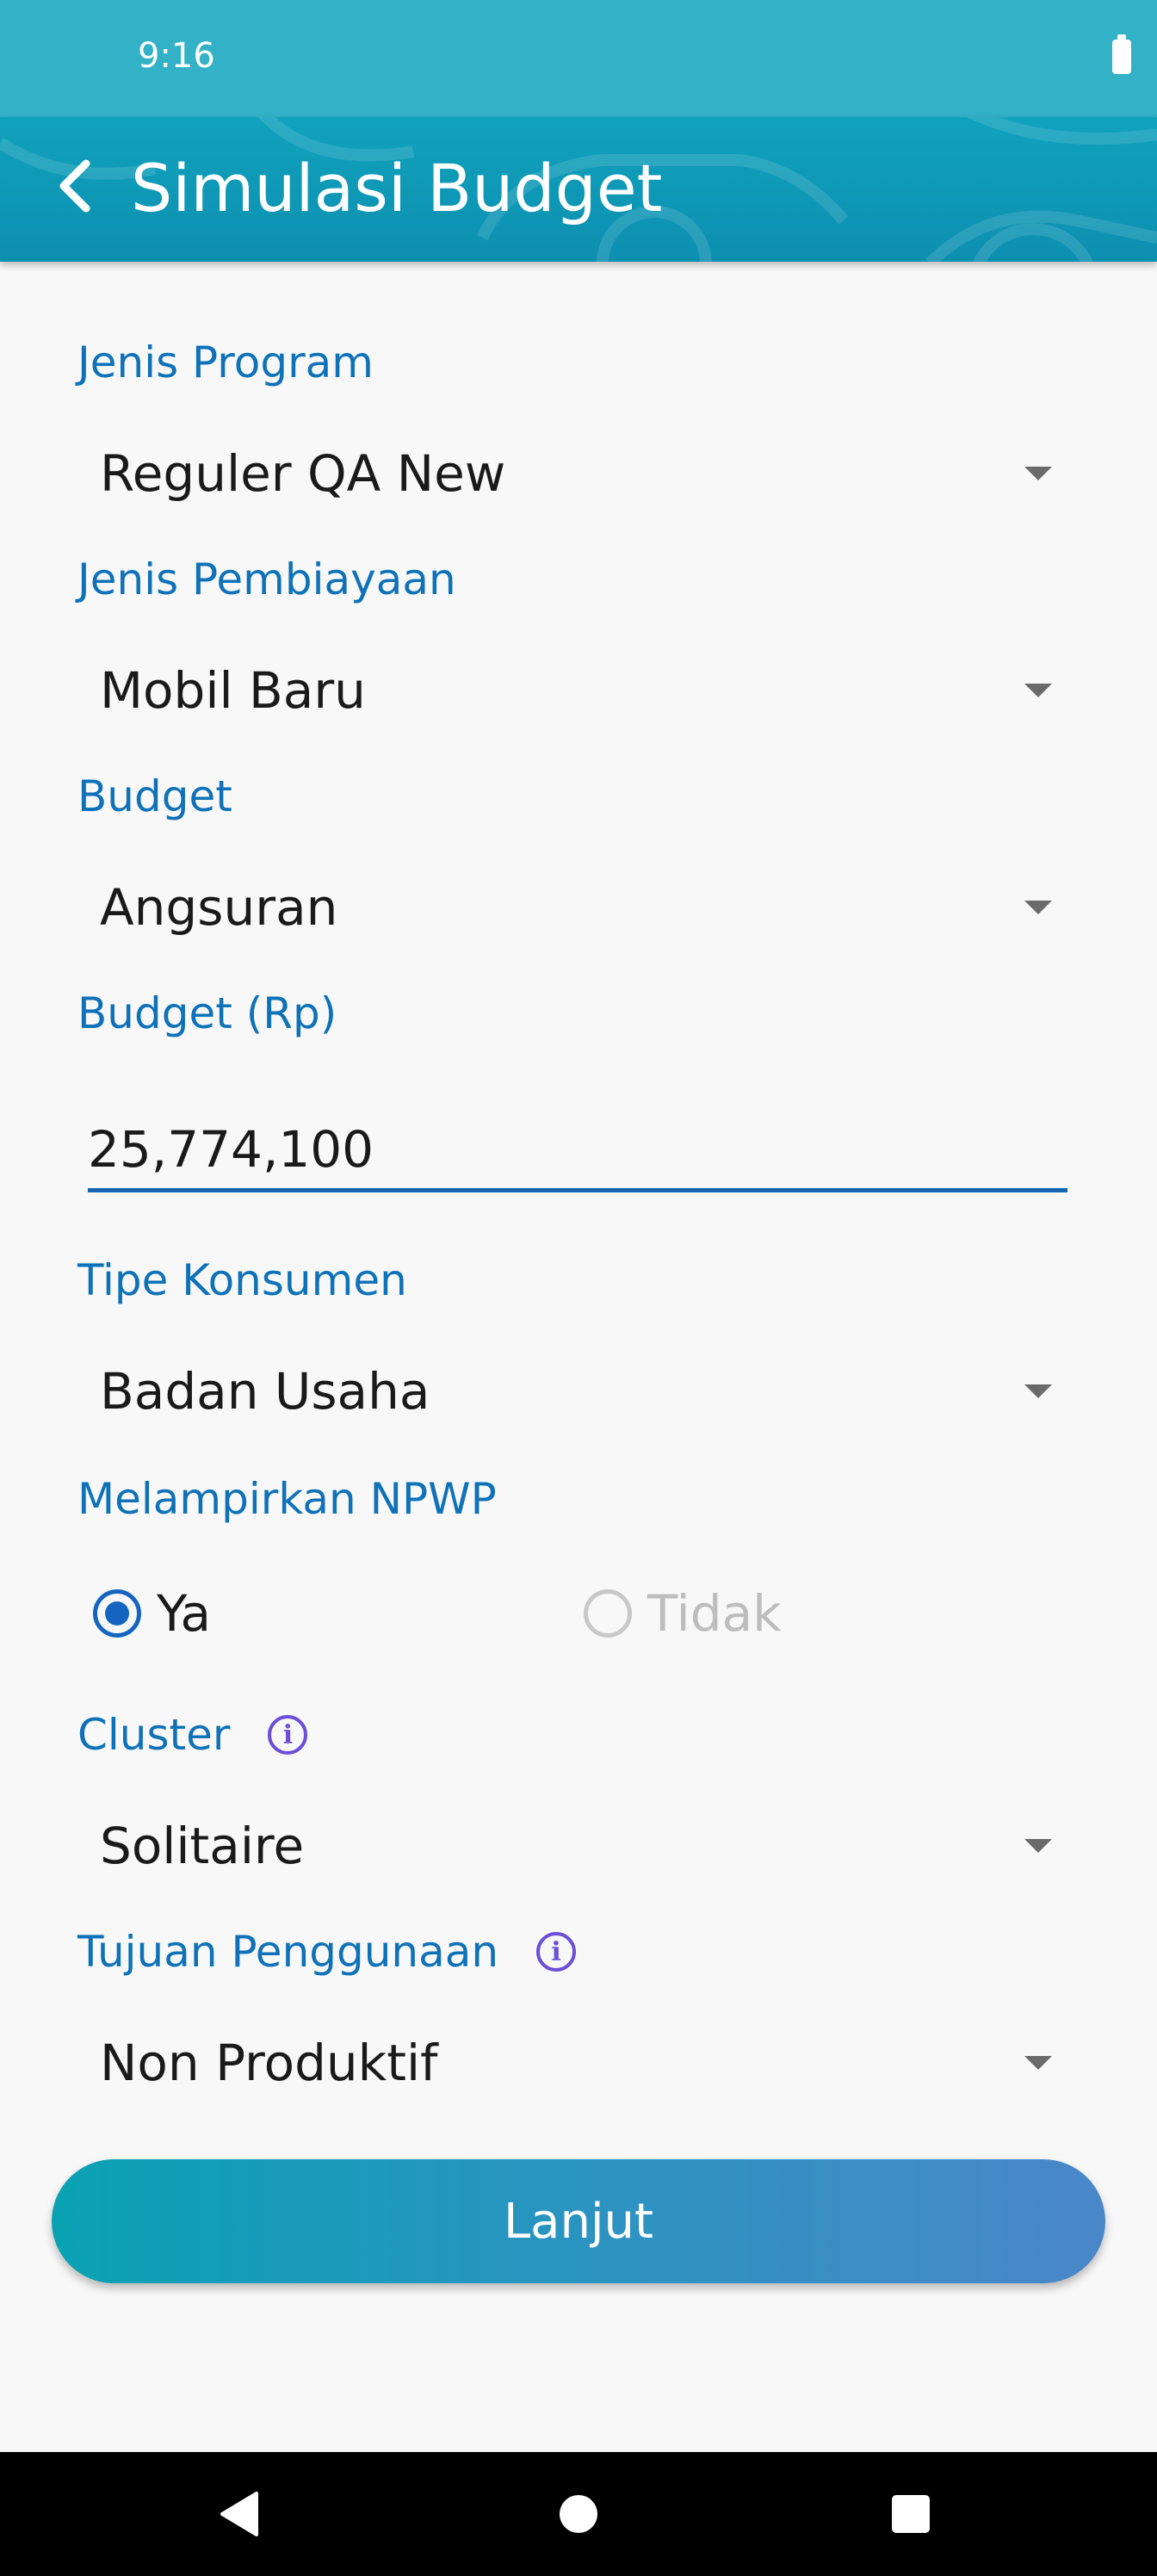 The height and width of the screenshot is (2576, 1157). What do you see at coordinates (207, 1013) in the screenshot?
I see `budget-rp-label: Budget (Rp)` at bounding box center [207, 1013].